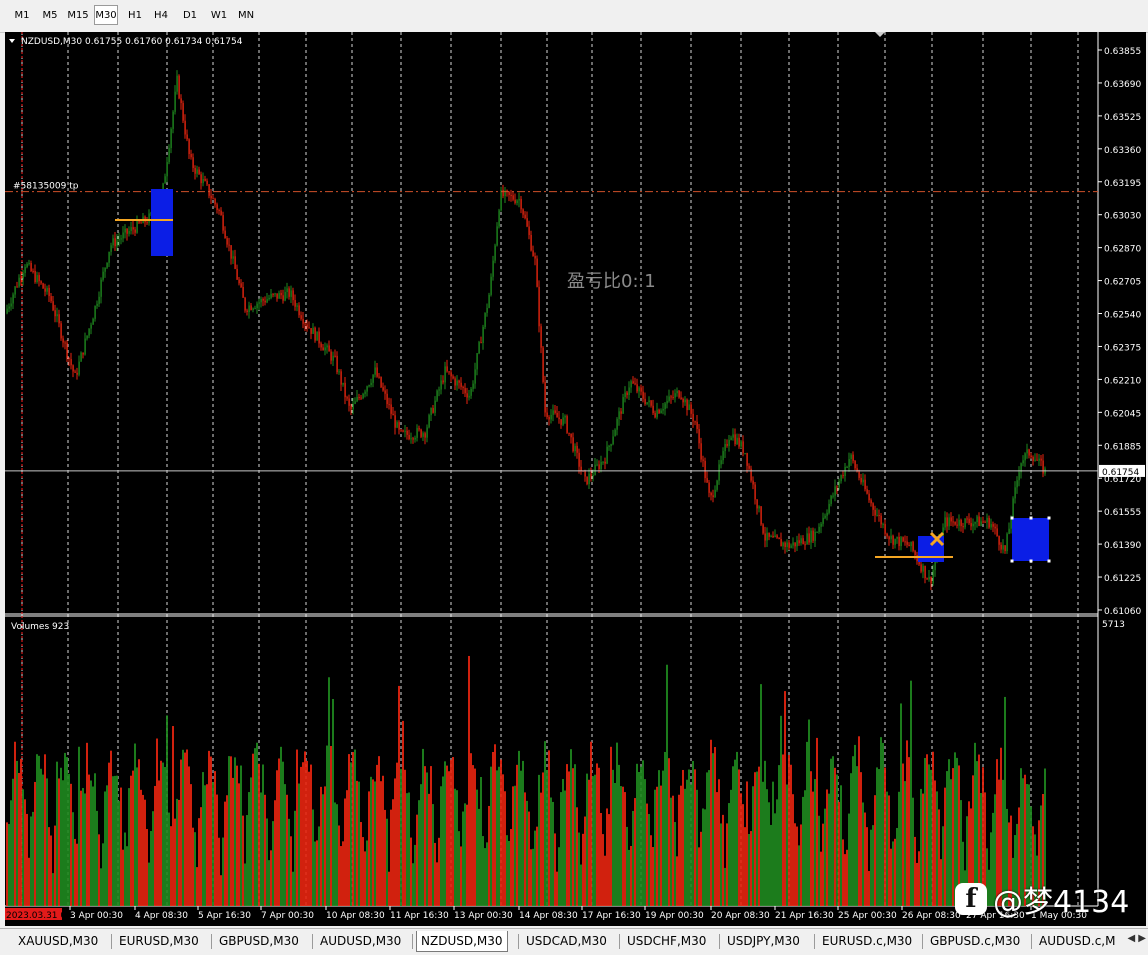 The height and width of the screenshot is (955, 1148). What do you see at coordinates (50, 16) in the screenshot?
I see `timeframe-button-m5: M5` at bounding box center [50, 16].